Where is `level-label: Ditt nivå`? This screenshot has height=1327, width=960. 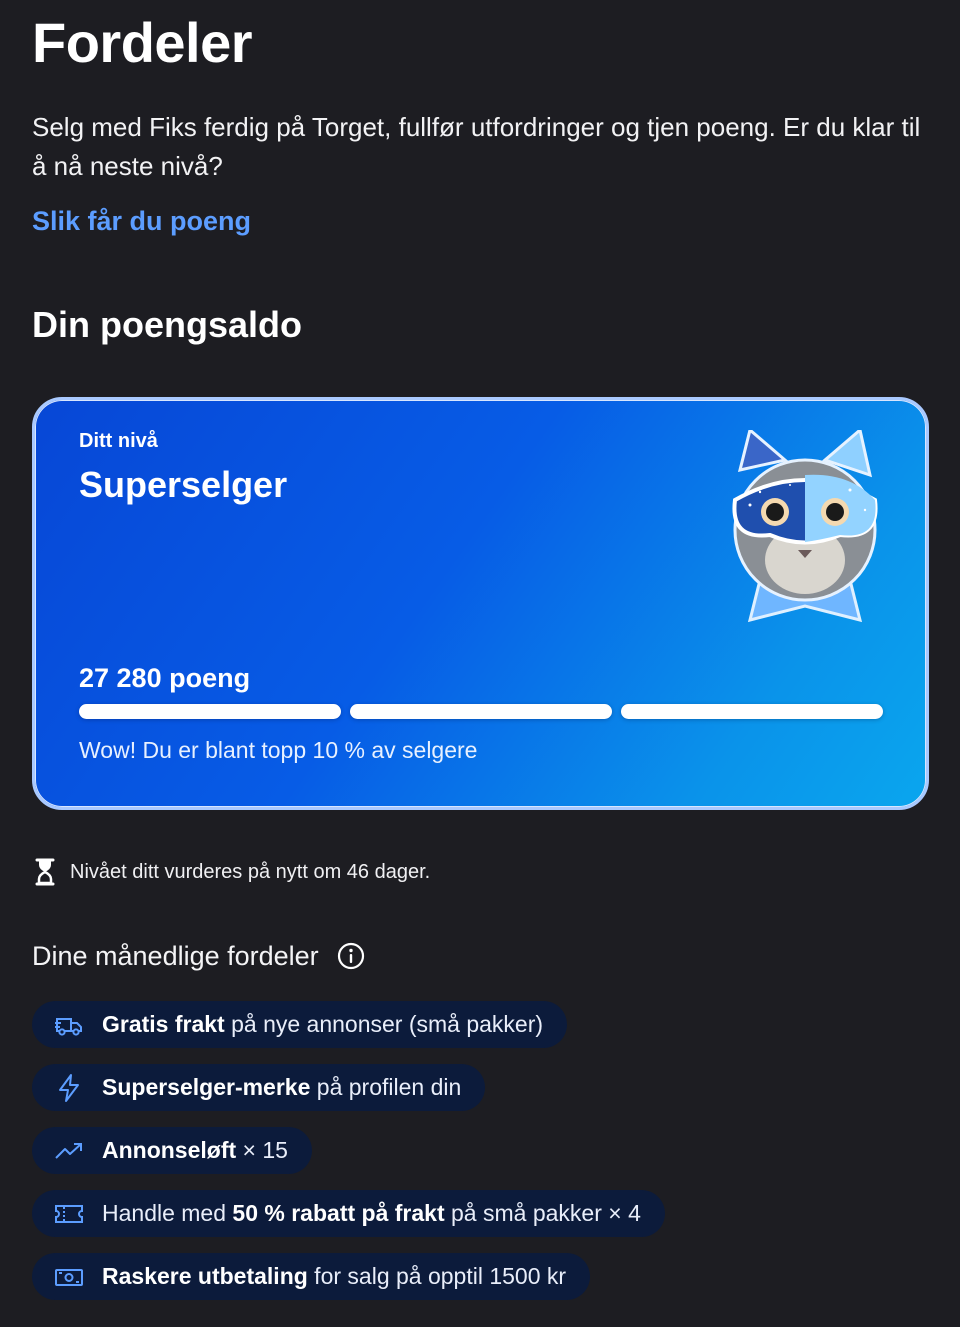 level-label: Ditt nivå is located at coordinates (118, 441).